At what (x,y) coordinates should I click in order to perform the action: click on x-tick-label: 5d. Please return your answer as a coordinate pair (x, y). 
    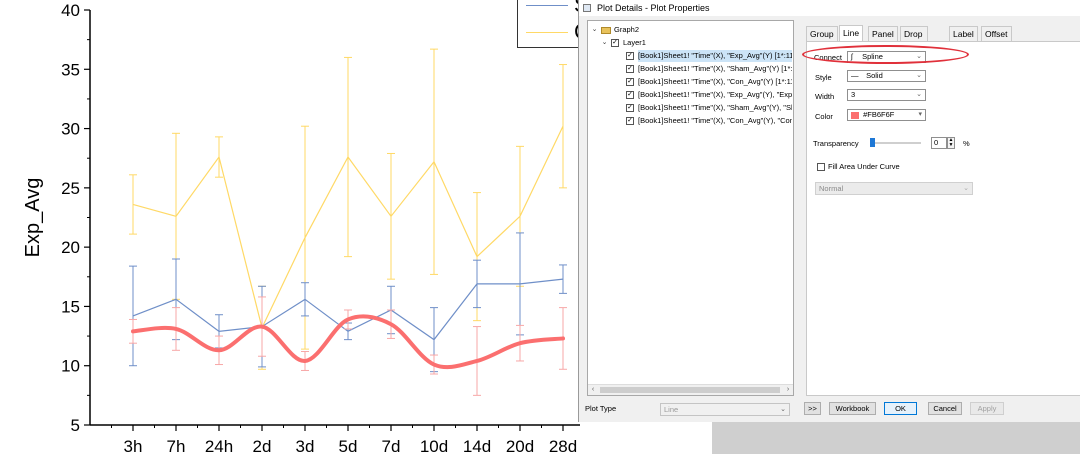
    Looking at the image, I should click on (348, 445).